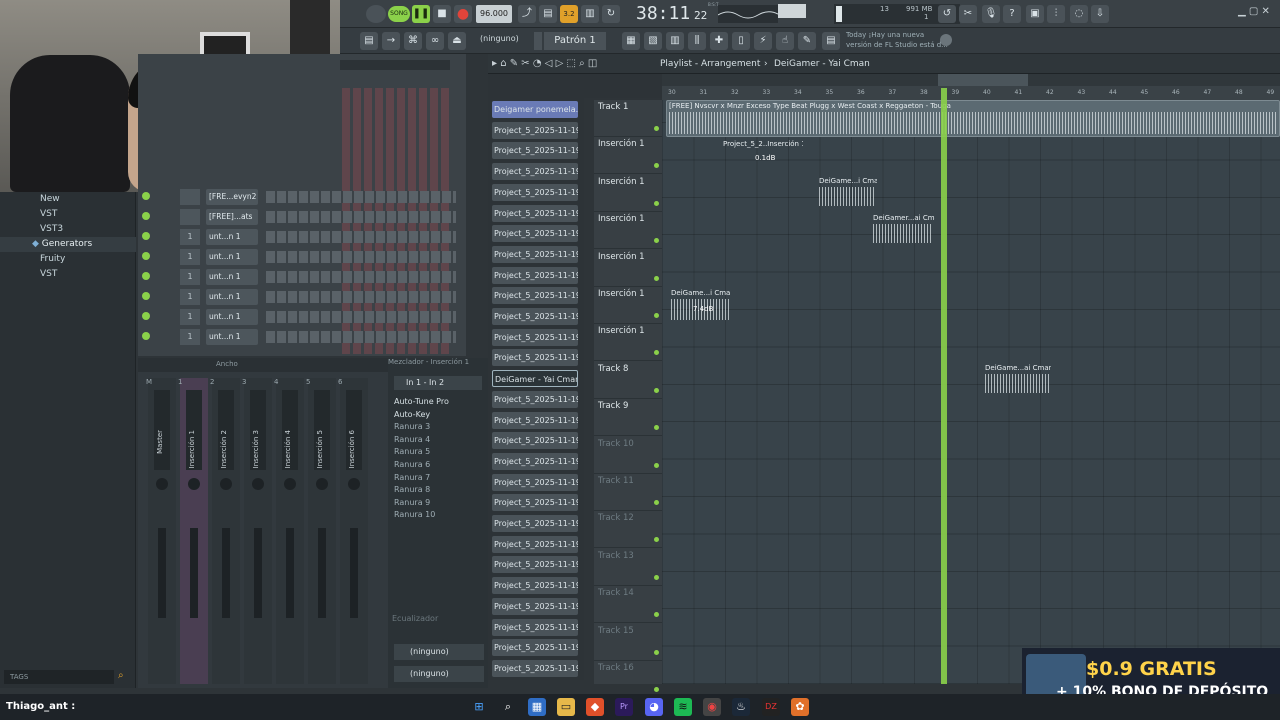  I want to click on browser-item-vst: VST, so click(68, 214).